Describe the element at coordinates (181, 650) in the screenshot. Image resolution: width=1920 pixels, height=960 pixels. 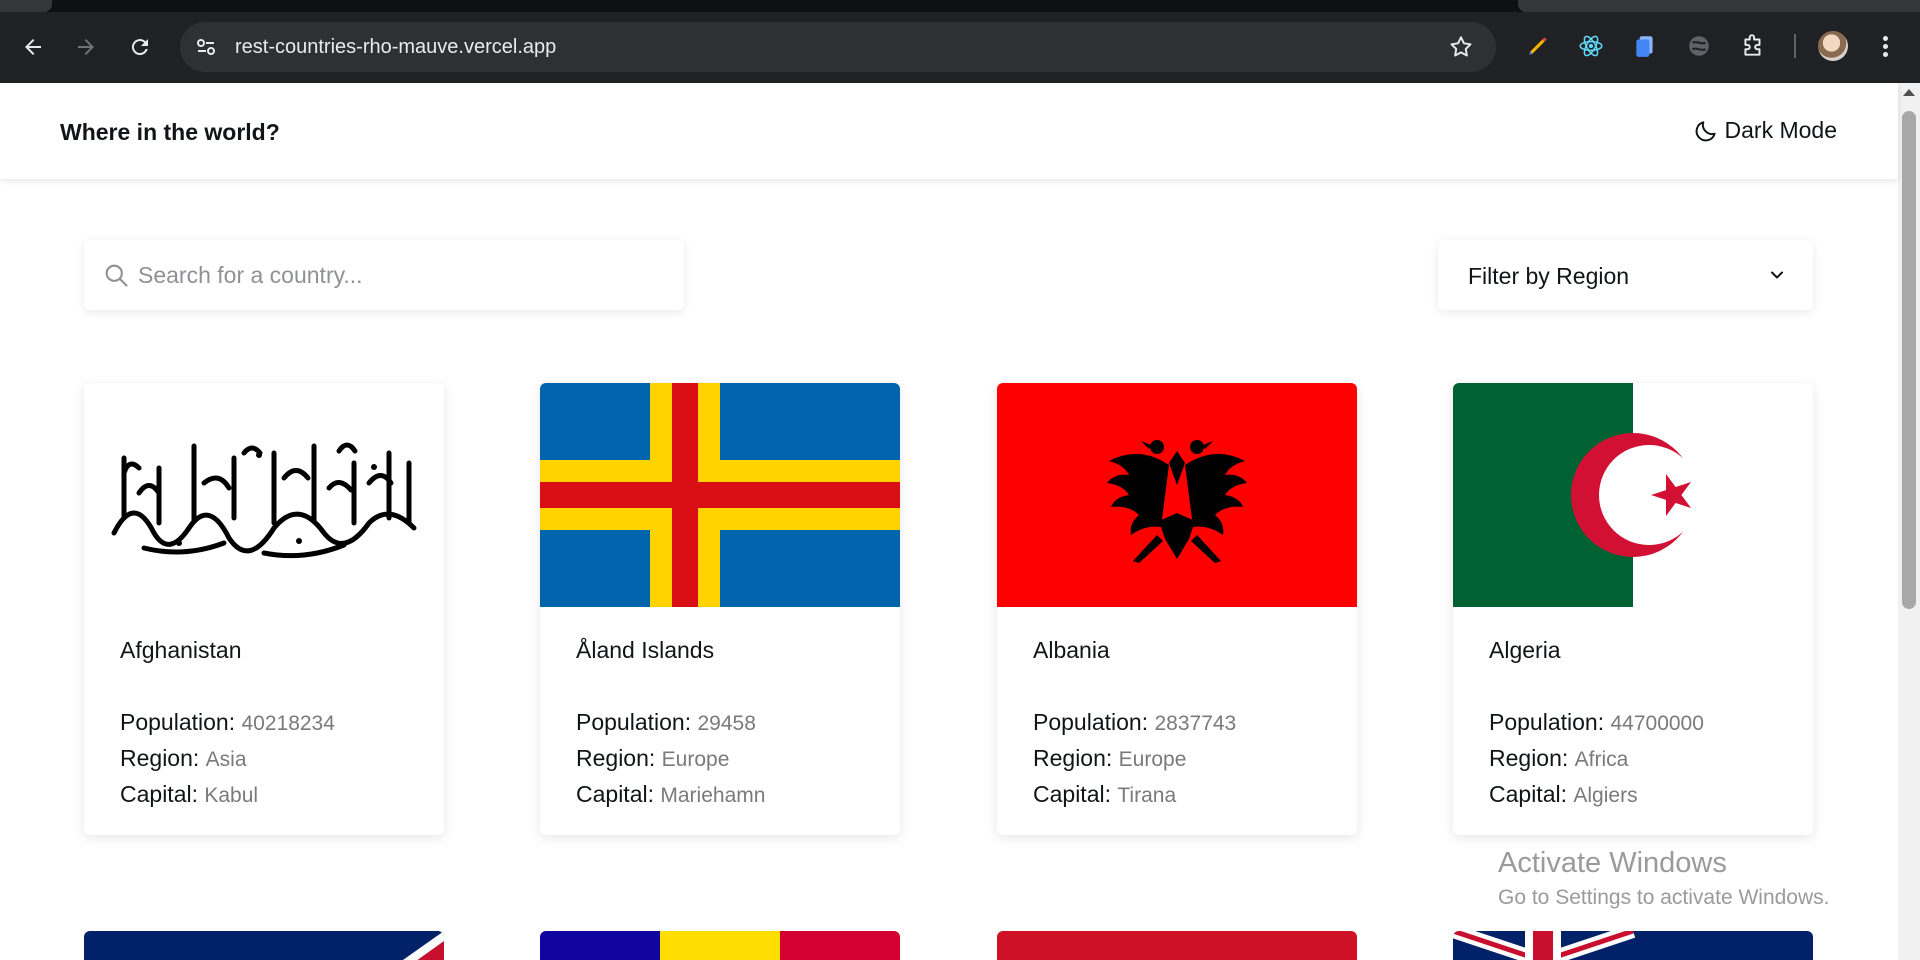
I see `country-name: Afghanistan` at that location.